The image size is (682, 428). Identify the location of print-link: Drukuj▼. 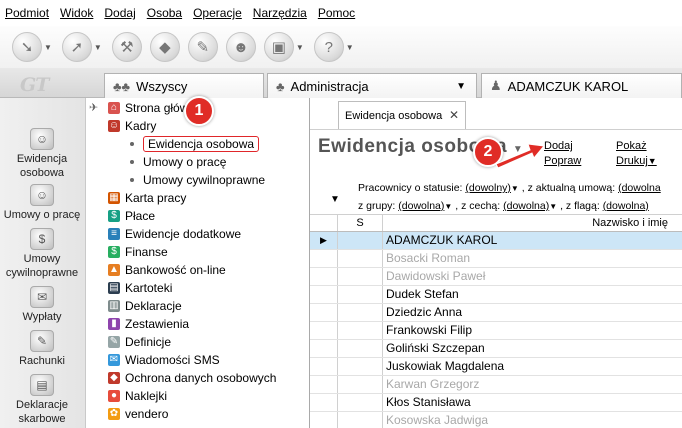
(636, 161).